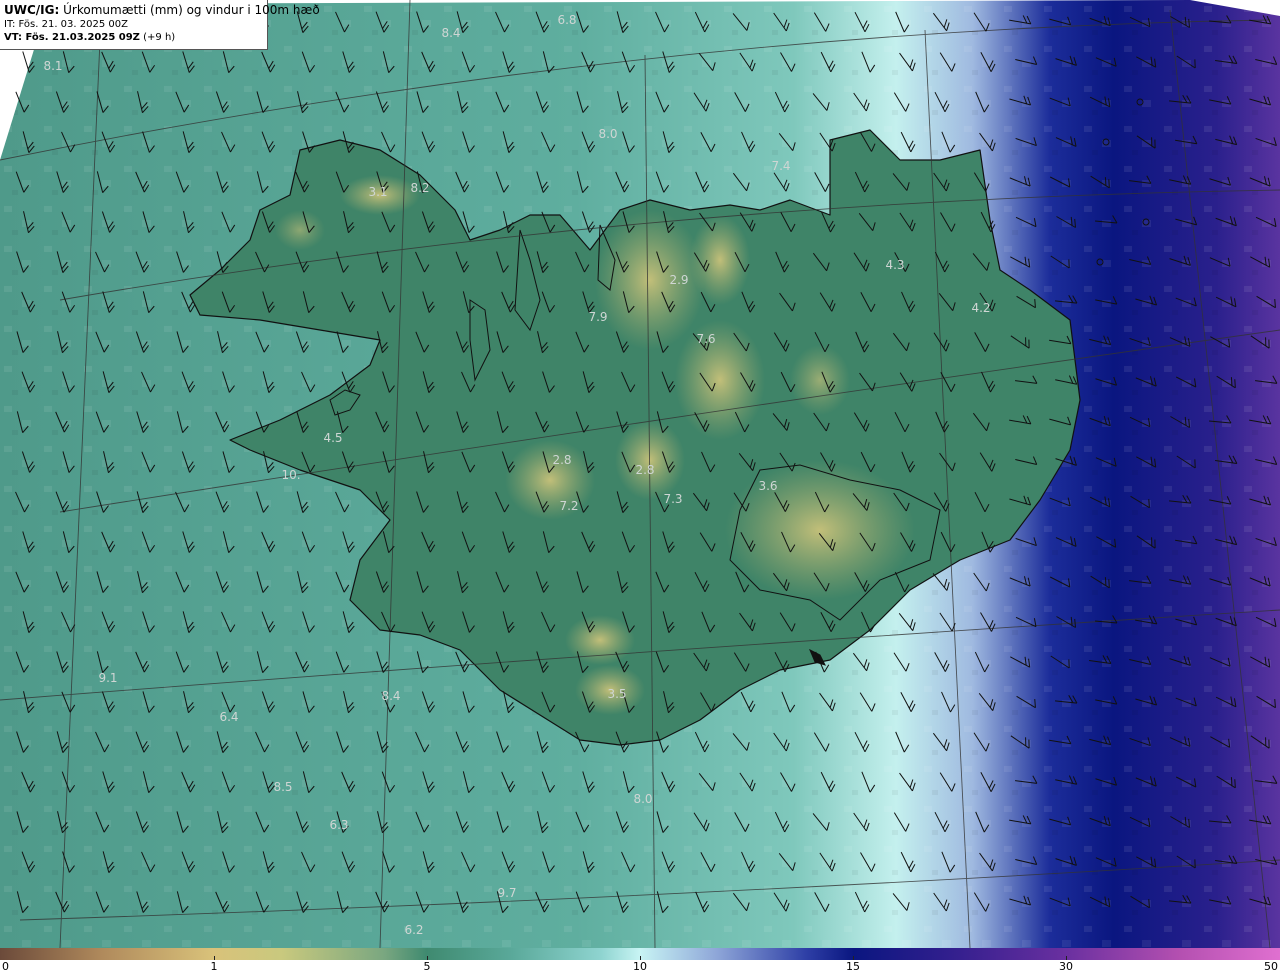  I want to click on colorbar-tick-label: 5, so click(427, 966).